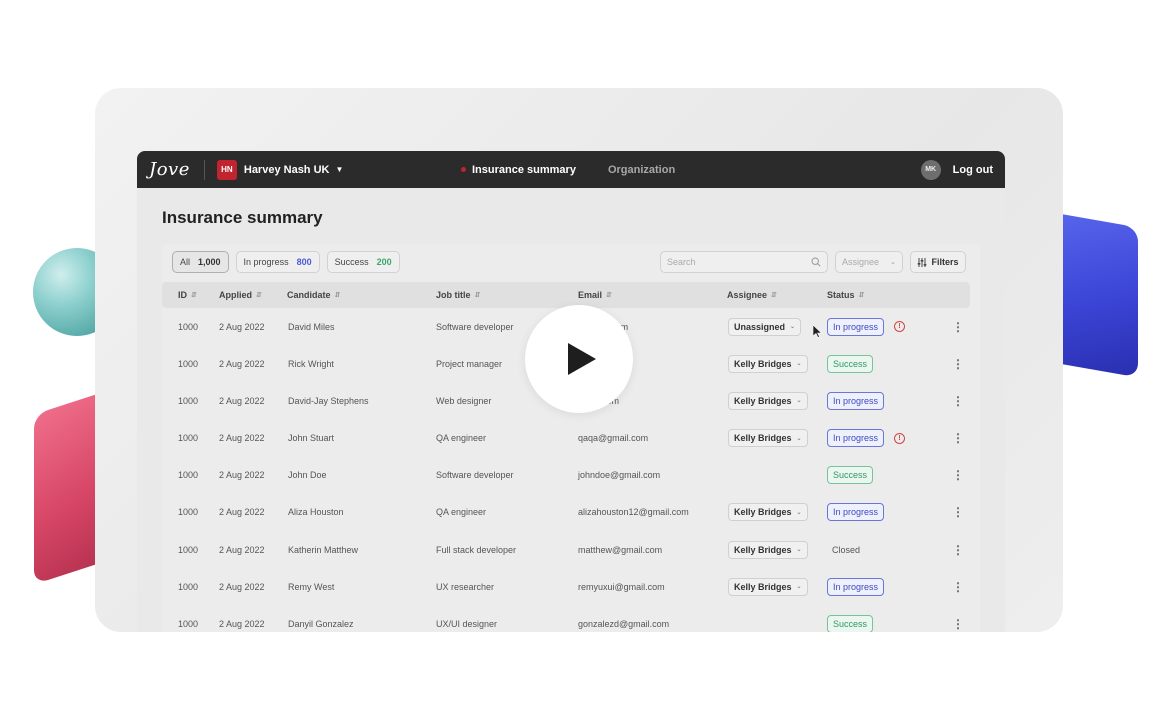 Image resolution: width=1152 pixels, height=702 pixels. I want to click on filter-in-progress: In progress 800, so click(277, 262).